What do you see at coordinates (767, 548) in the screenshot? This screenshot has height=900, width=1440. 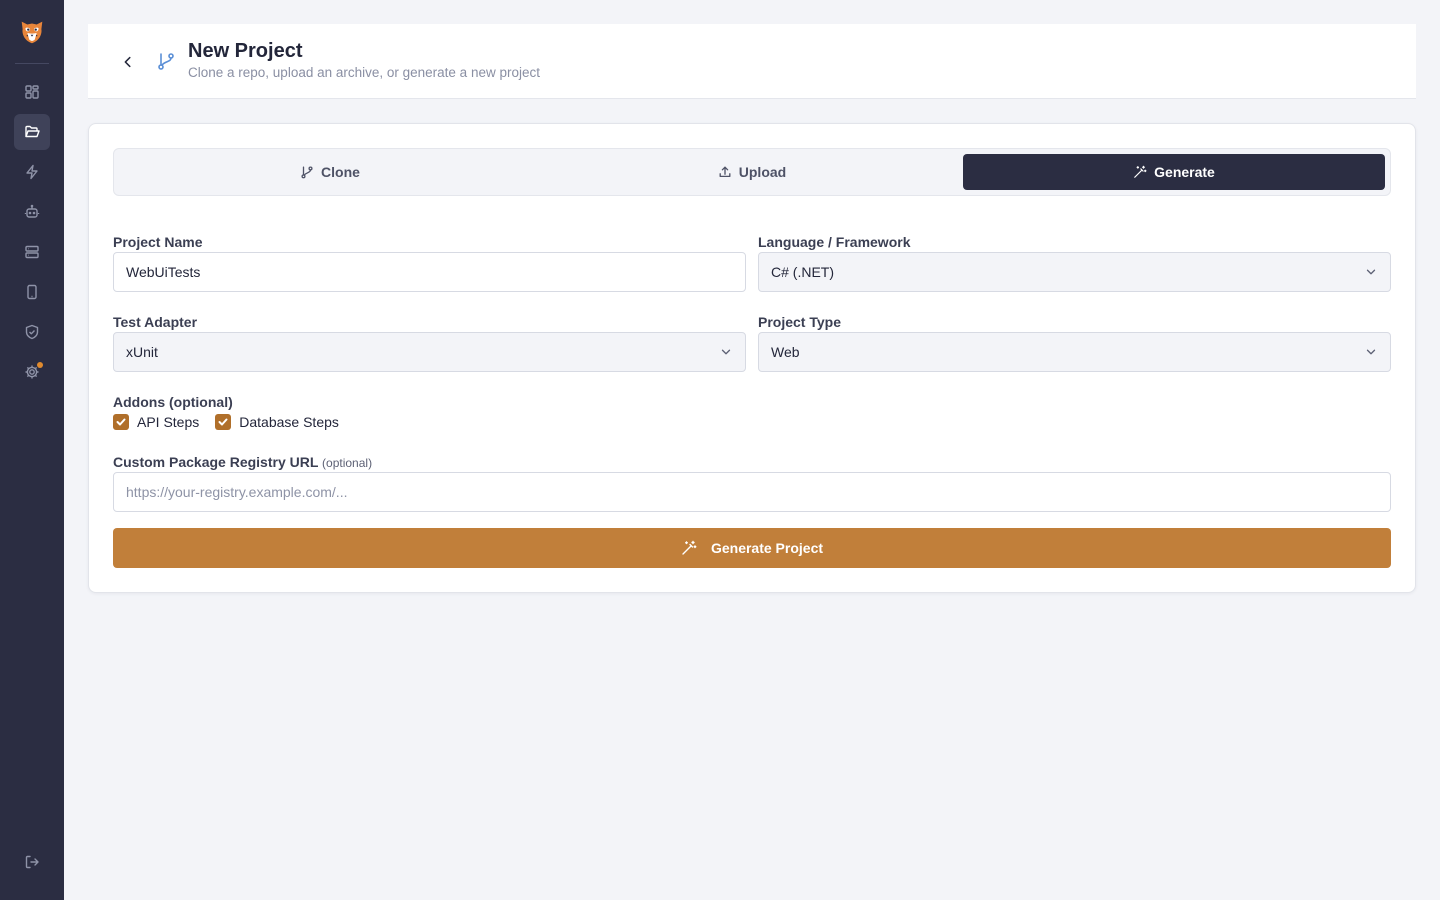 I see `generate-project-label: Generate Project` at bounding box center [767, 548].